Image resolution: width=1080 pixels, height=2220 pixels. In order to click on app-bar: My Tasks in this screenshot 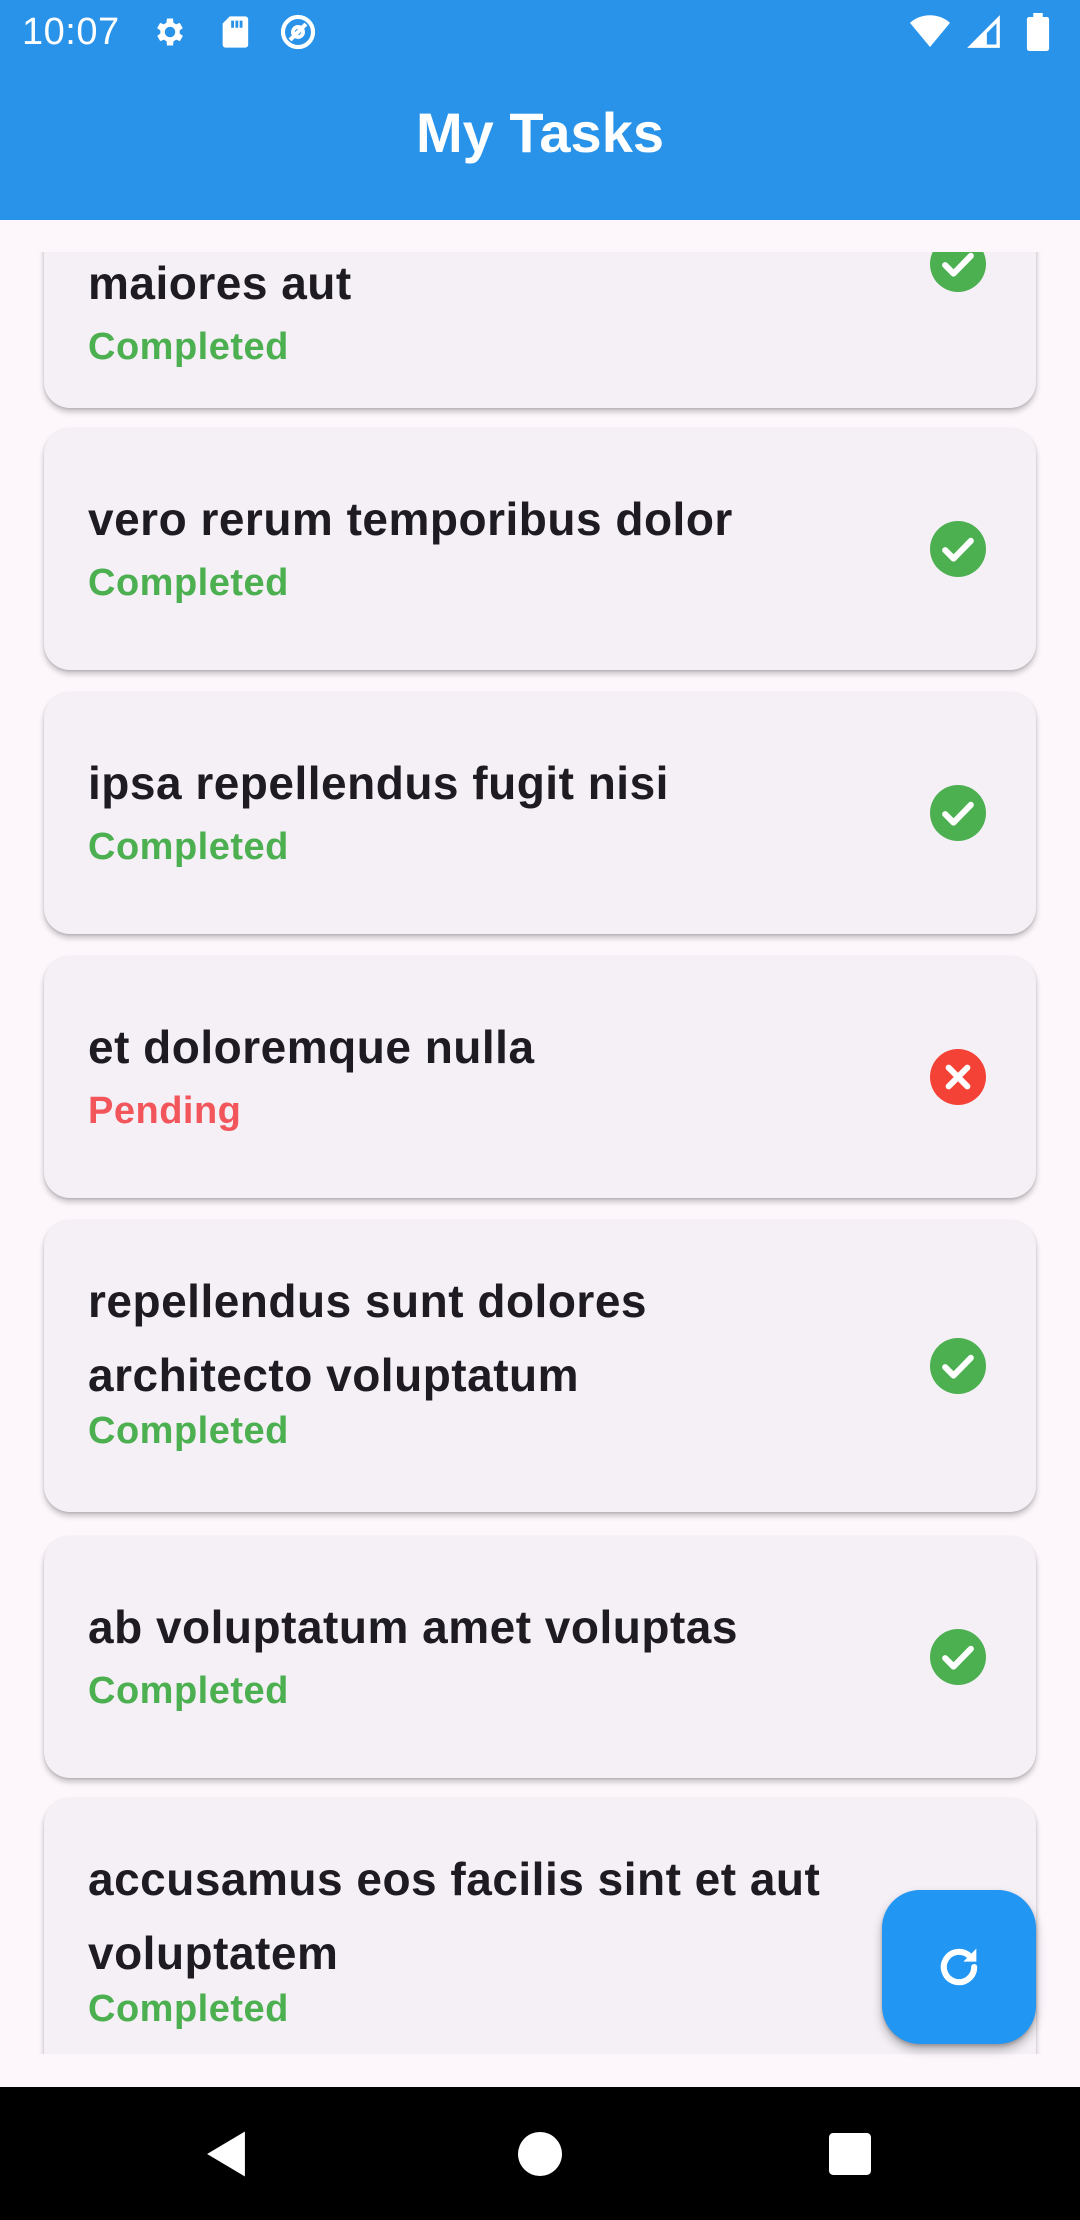, I will do `click(540, 142)`.